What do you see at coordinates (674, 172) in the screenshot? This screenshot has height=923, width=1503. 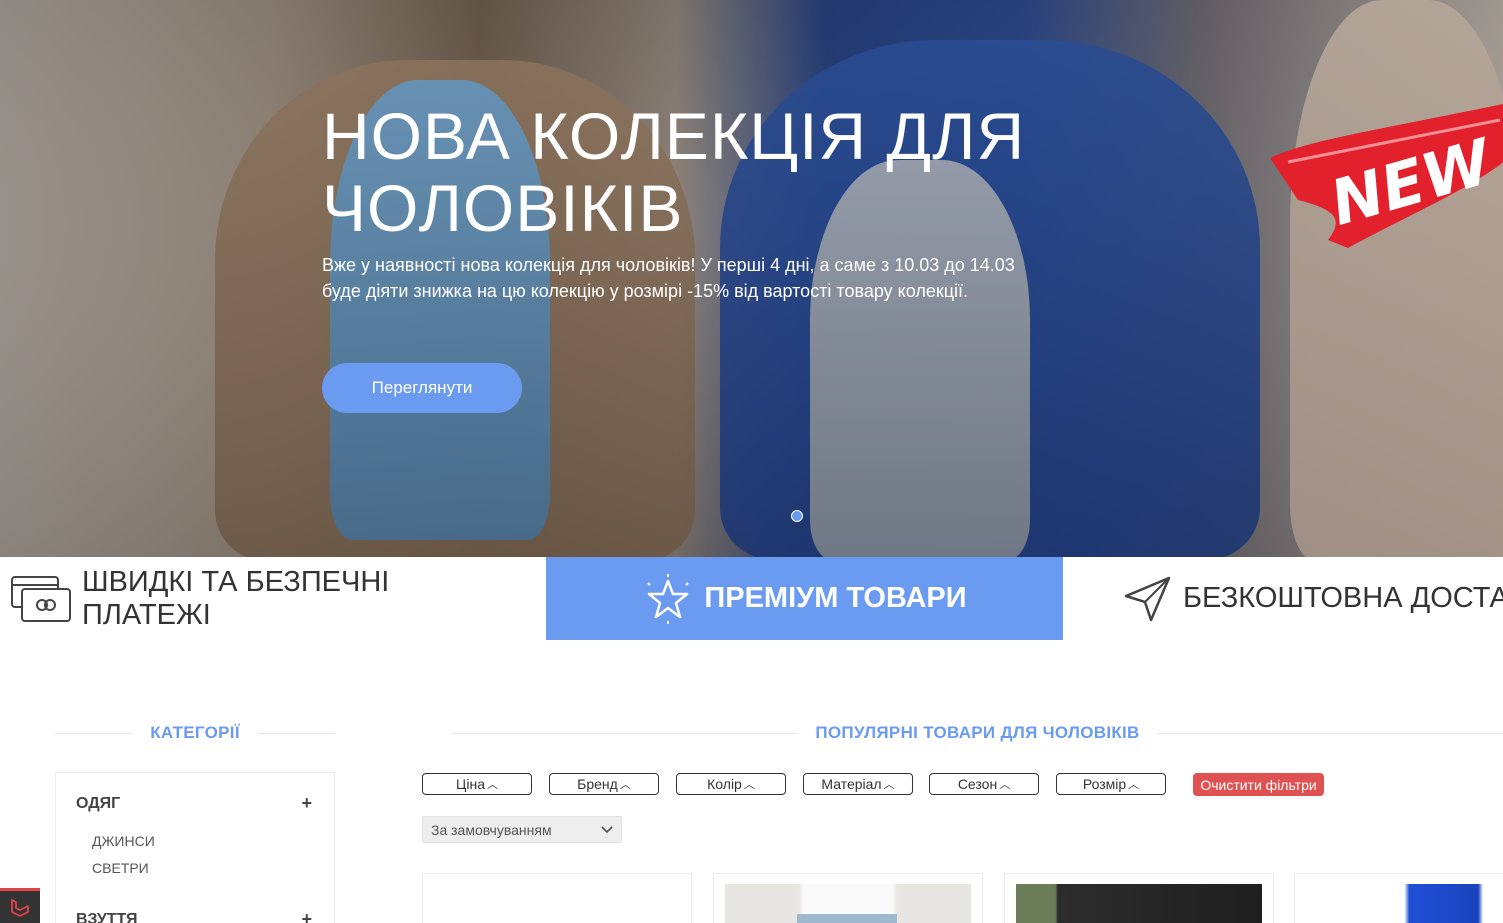 I see `hero-title: НОВА КОЛЕКЦІЯ ДЛЯ ЧОЛОВІКІВ` at bounding box center [674, 172].